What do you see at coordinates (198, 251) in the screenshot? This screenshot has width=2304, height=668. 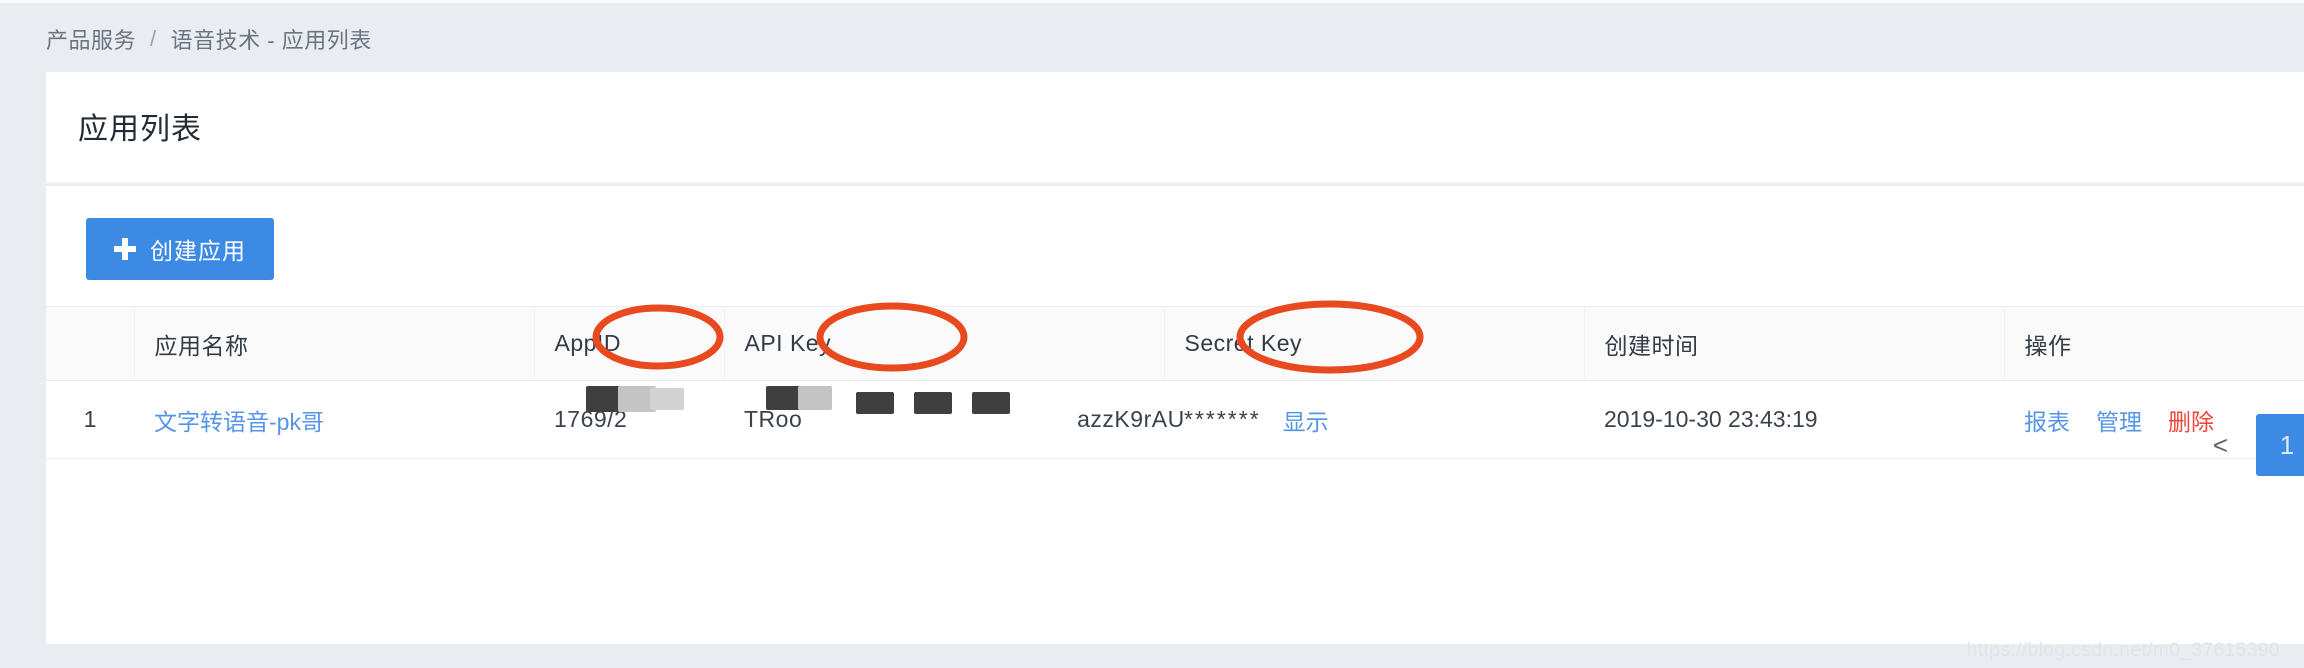 I see `create-app-button-label: 创建应用` at bounding box center [198, 251].